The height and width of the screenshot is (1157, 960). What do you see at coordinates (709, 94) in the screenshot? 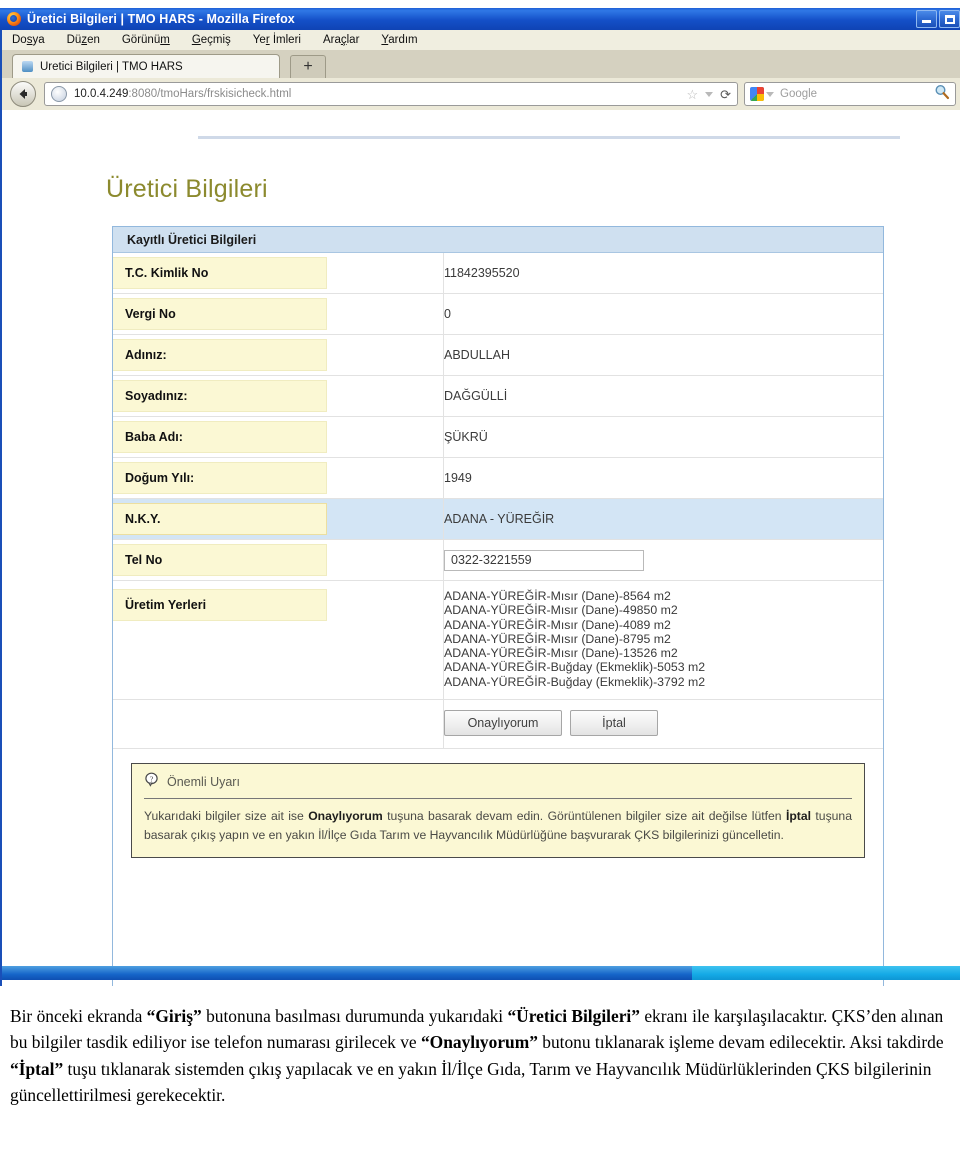
I see `chevron-down-icon` at bounding box center [709, 94].